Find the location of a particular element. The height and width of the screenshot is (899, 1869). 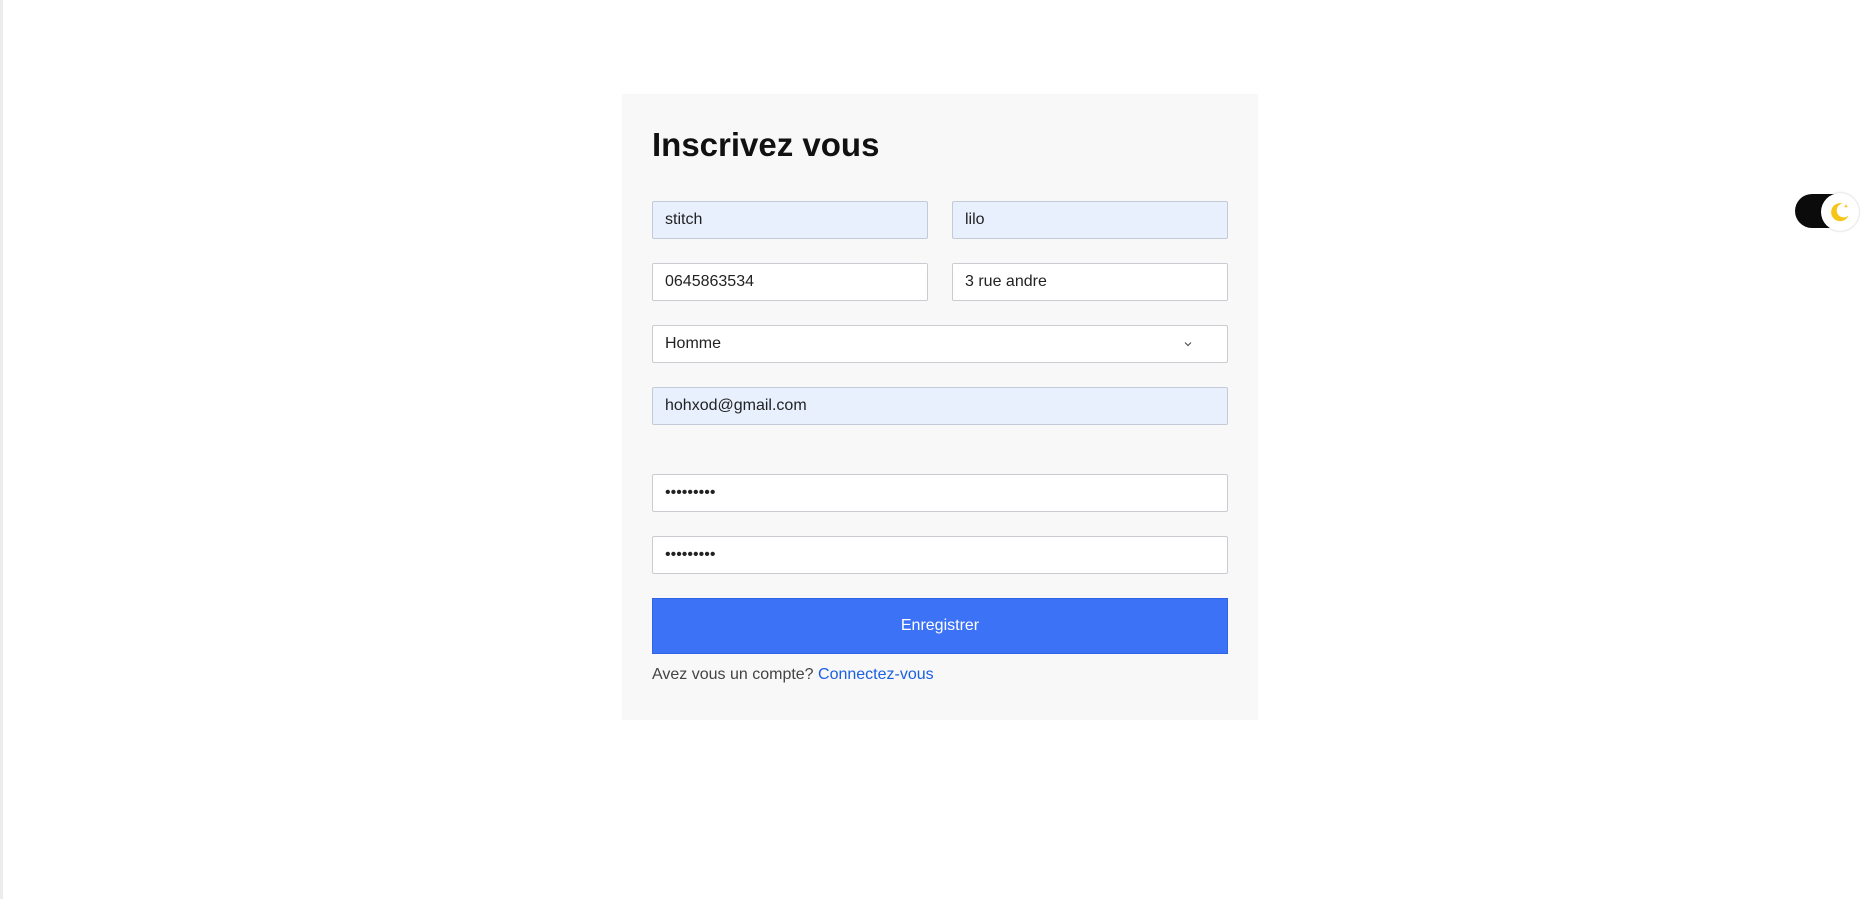

login-prompt: Avez vous un compte? Connectez-vous is located at coordinates (793, 675).